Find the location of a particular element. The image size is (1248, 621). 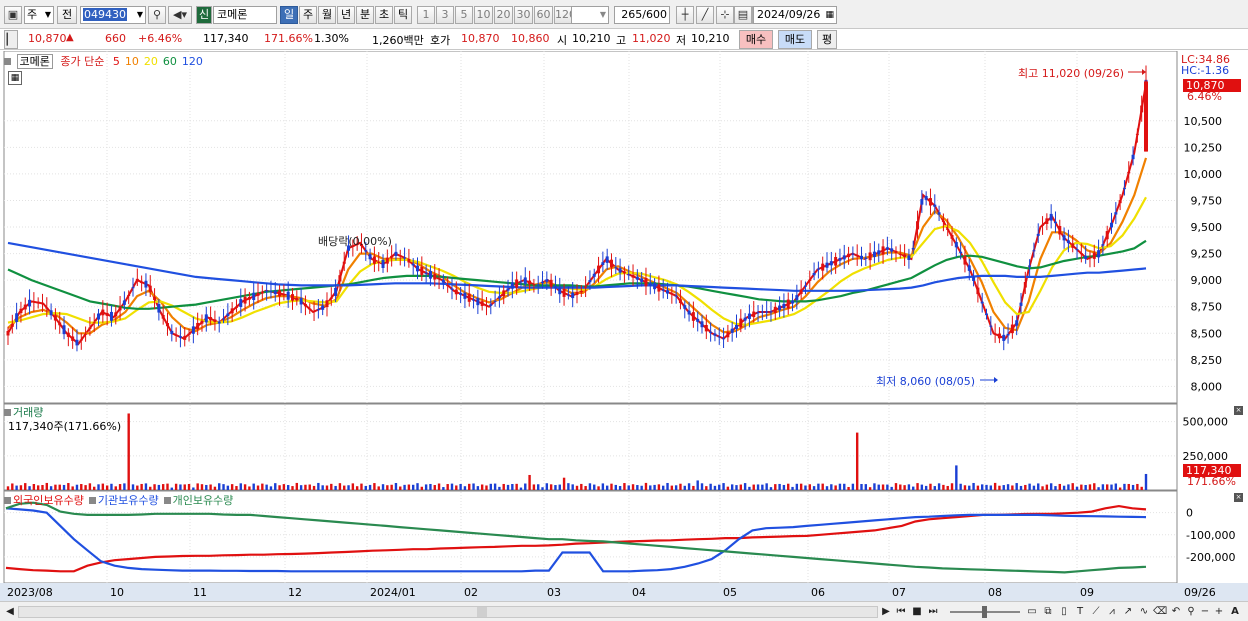

stock-code-input: 049430 ▼ is located at coordinates (113, 15).